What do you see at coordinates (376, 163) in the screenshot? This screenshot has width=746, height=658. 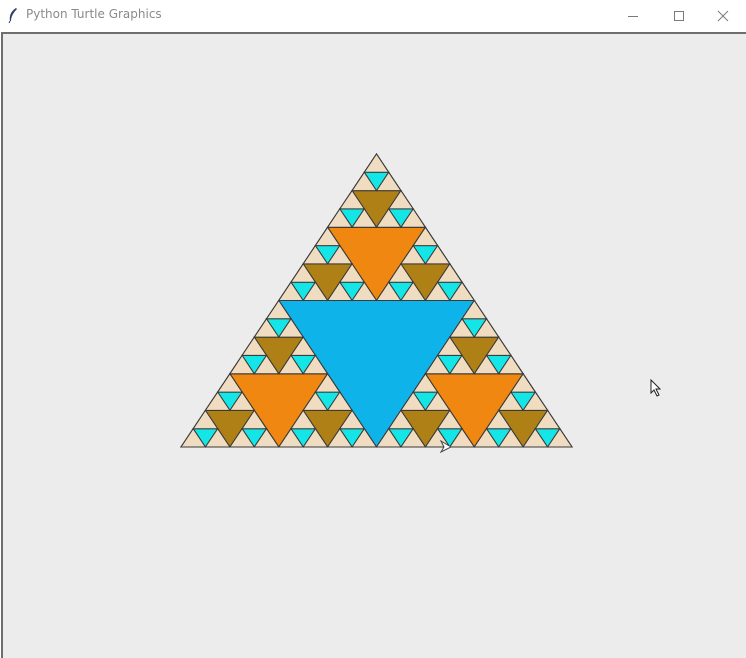 I see `corner-triangle` at bounding box center [376, 163].